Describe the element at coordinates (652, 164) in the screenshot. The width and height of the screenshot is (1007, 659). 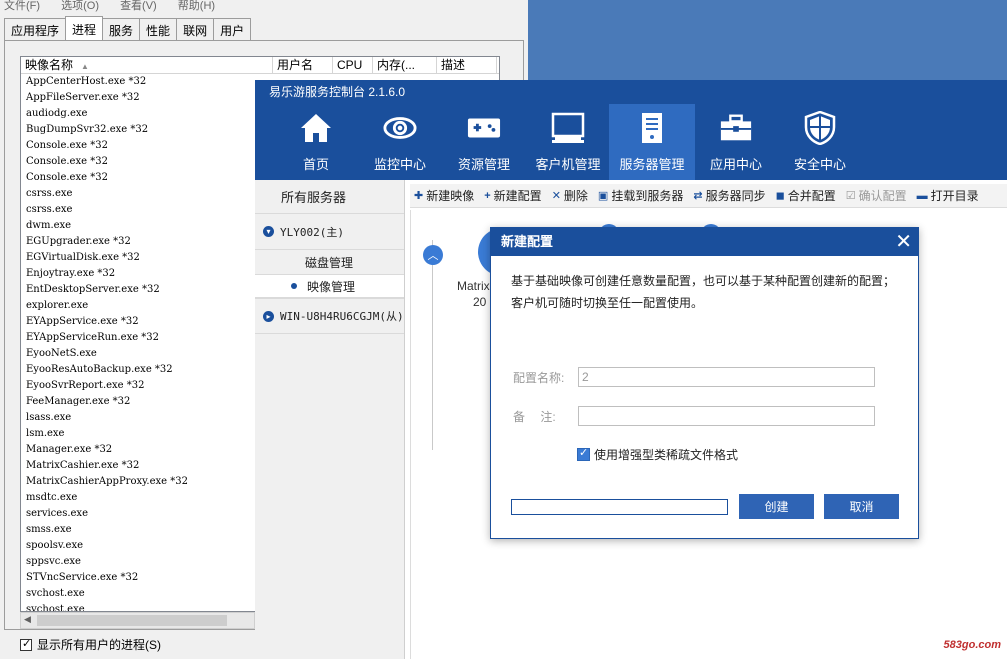
I see `nav-server-label: 服务器管理` at that location.